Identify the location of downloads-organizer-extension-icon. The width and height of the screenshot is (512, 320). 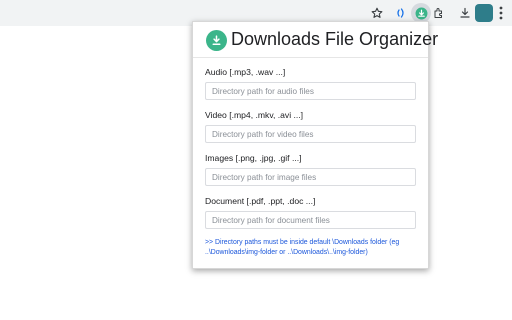
(421, 13).